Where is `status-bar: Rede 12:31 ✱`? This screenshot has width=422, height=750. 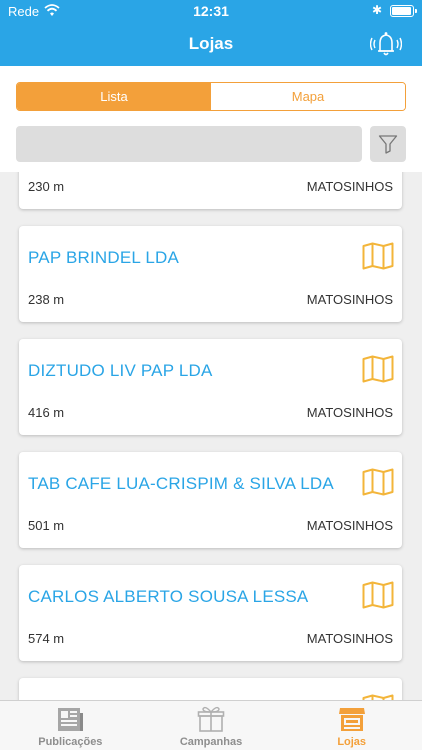 status-bar: Rede 12:31 ✱ is located at coordinates (211, 11).